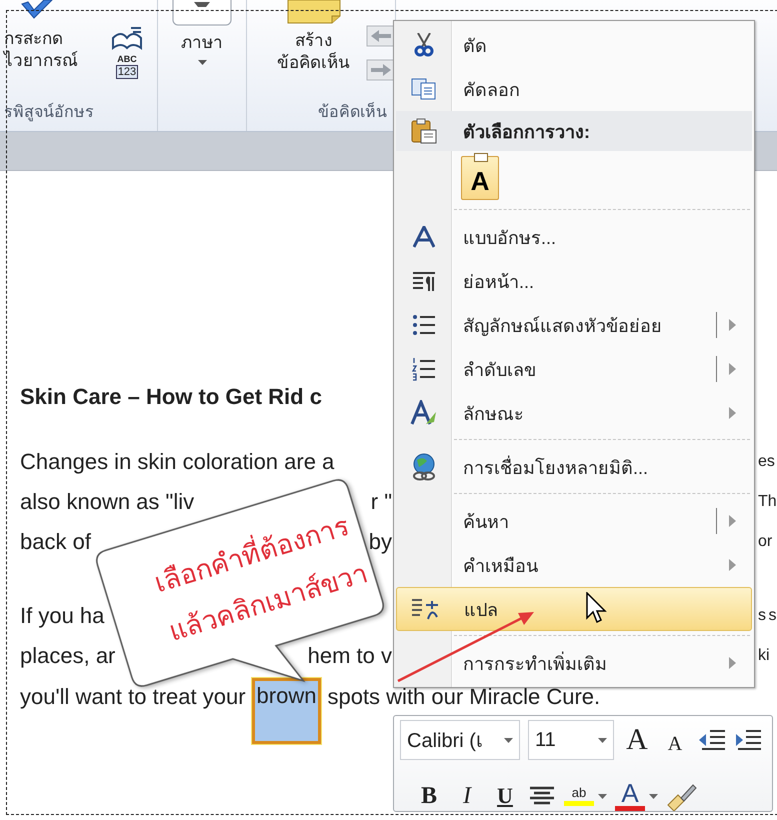 Image resolution: width=777 pixels, height=820 pixels. I want to click on menu-item: ค้นหา, so click(574, 521).